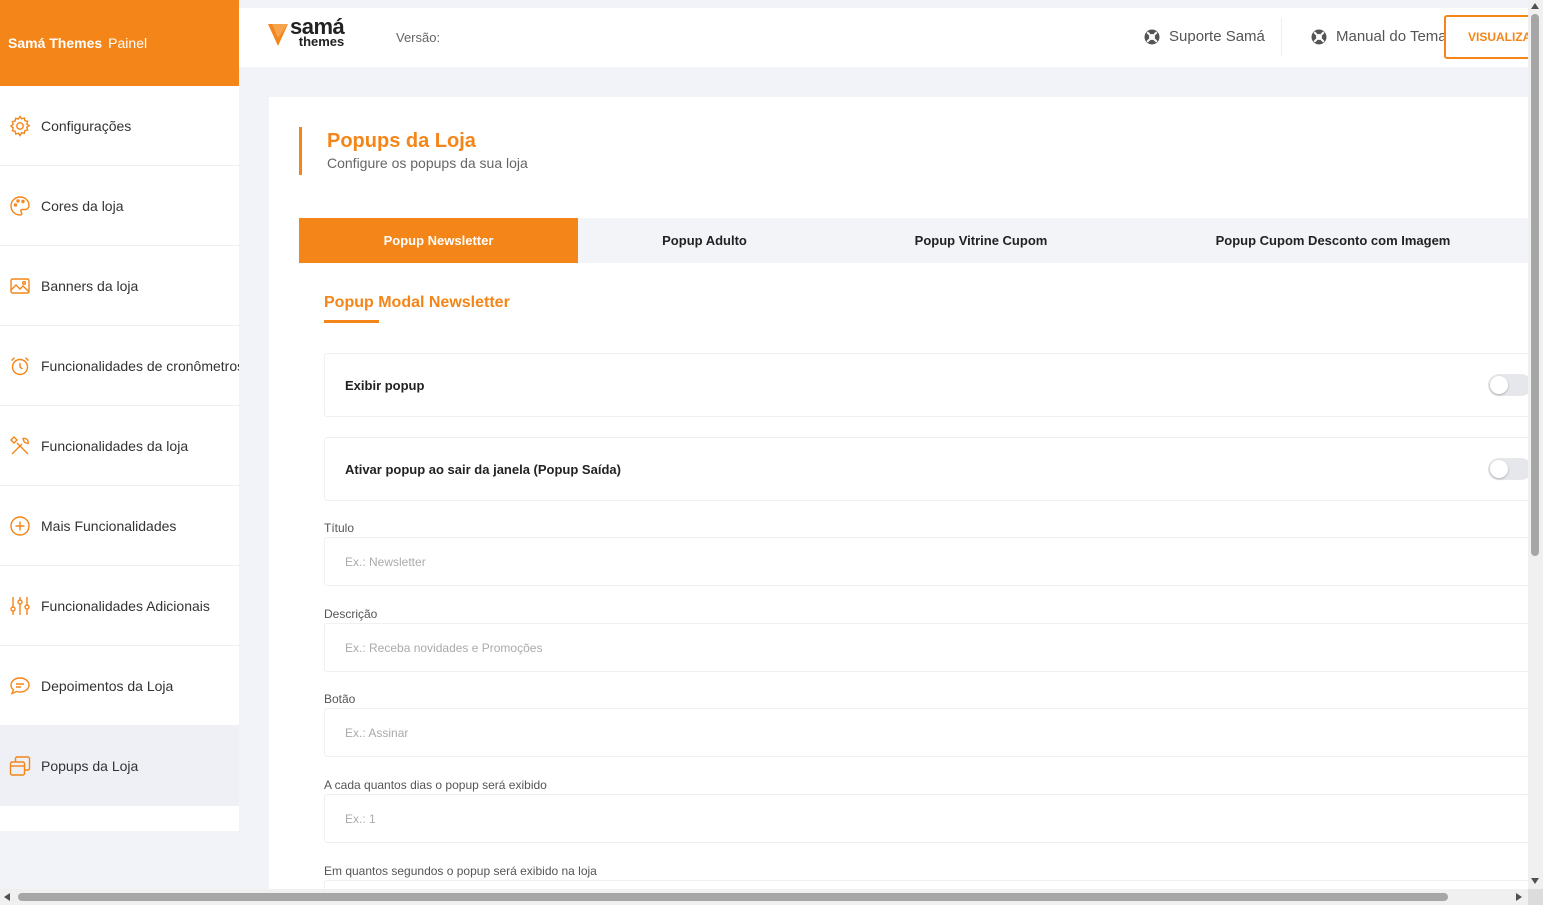 The width and height of the screenshot is (1543, 905). Describe the element at coordinates (1535, 285) in the screenshot. I see `vertical-scroll-thumb` at that location.